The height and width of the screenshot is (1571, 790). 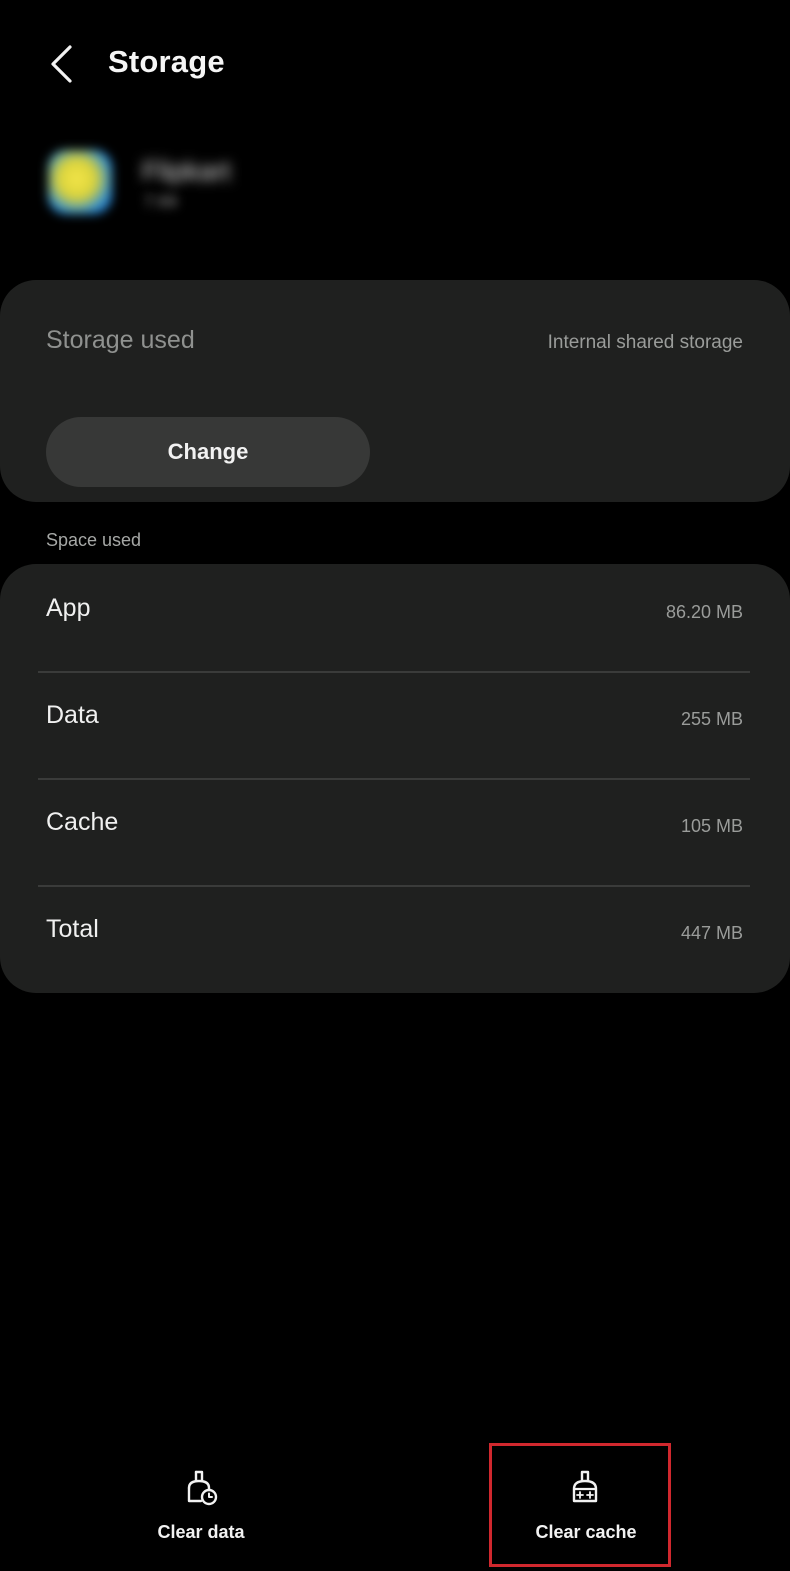 I want to click on space-row-app: App 86.20 MB, so click(x=395, y=617).